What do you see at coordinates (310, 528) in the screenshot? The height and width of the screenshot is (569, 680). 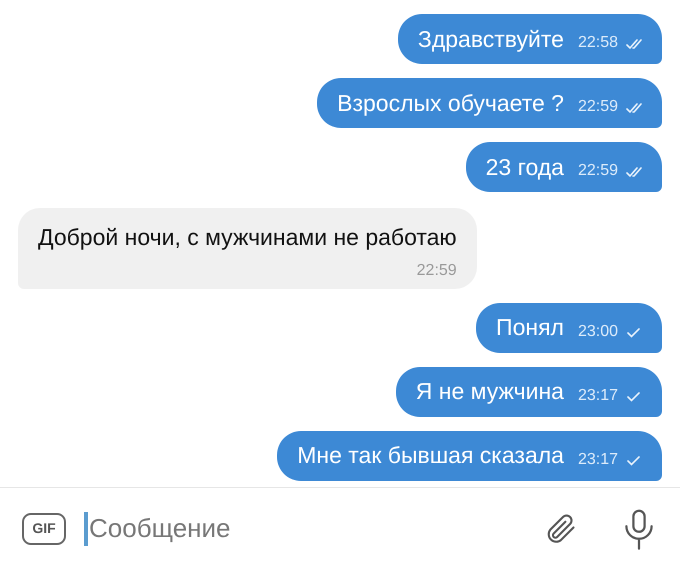 I see `message-input-field: Сообщение` at bounding box center [310, 528].